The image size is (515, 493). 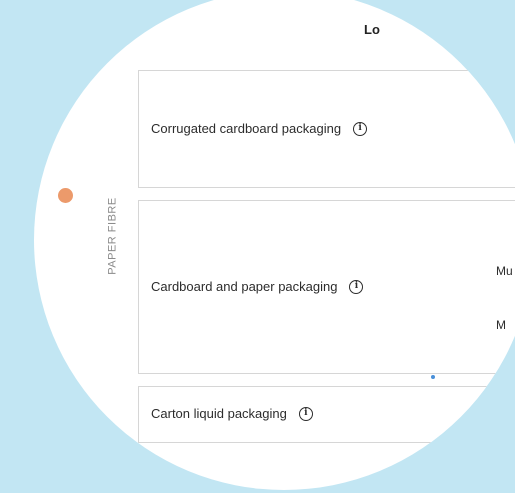 I want to click on focus-marker, so click(x=433, y=377).